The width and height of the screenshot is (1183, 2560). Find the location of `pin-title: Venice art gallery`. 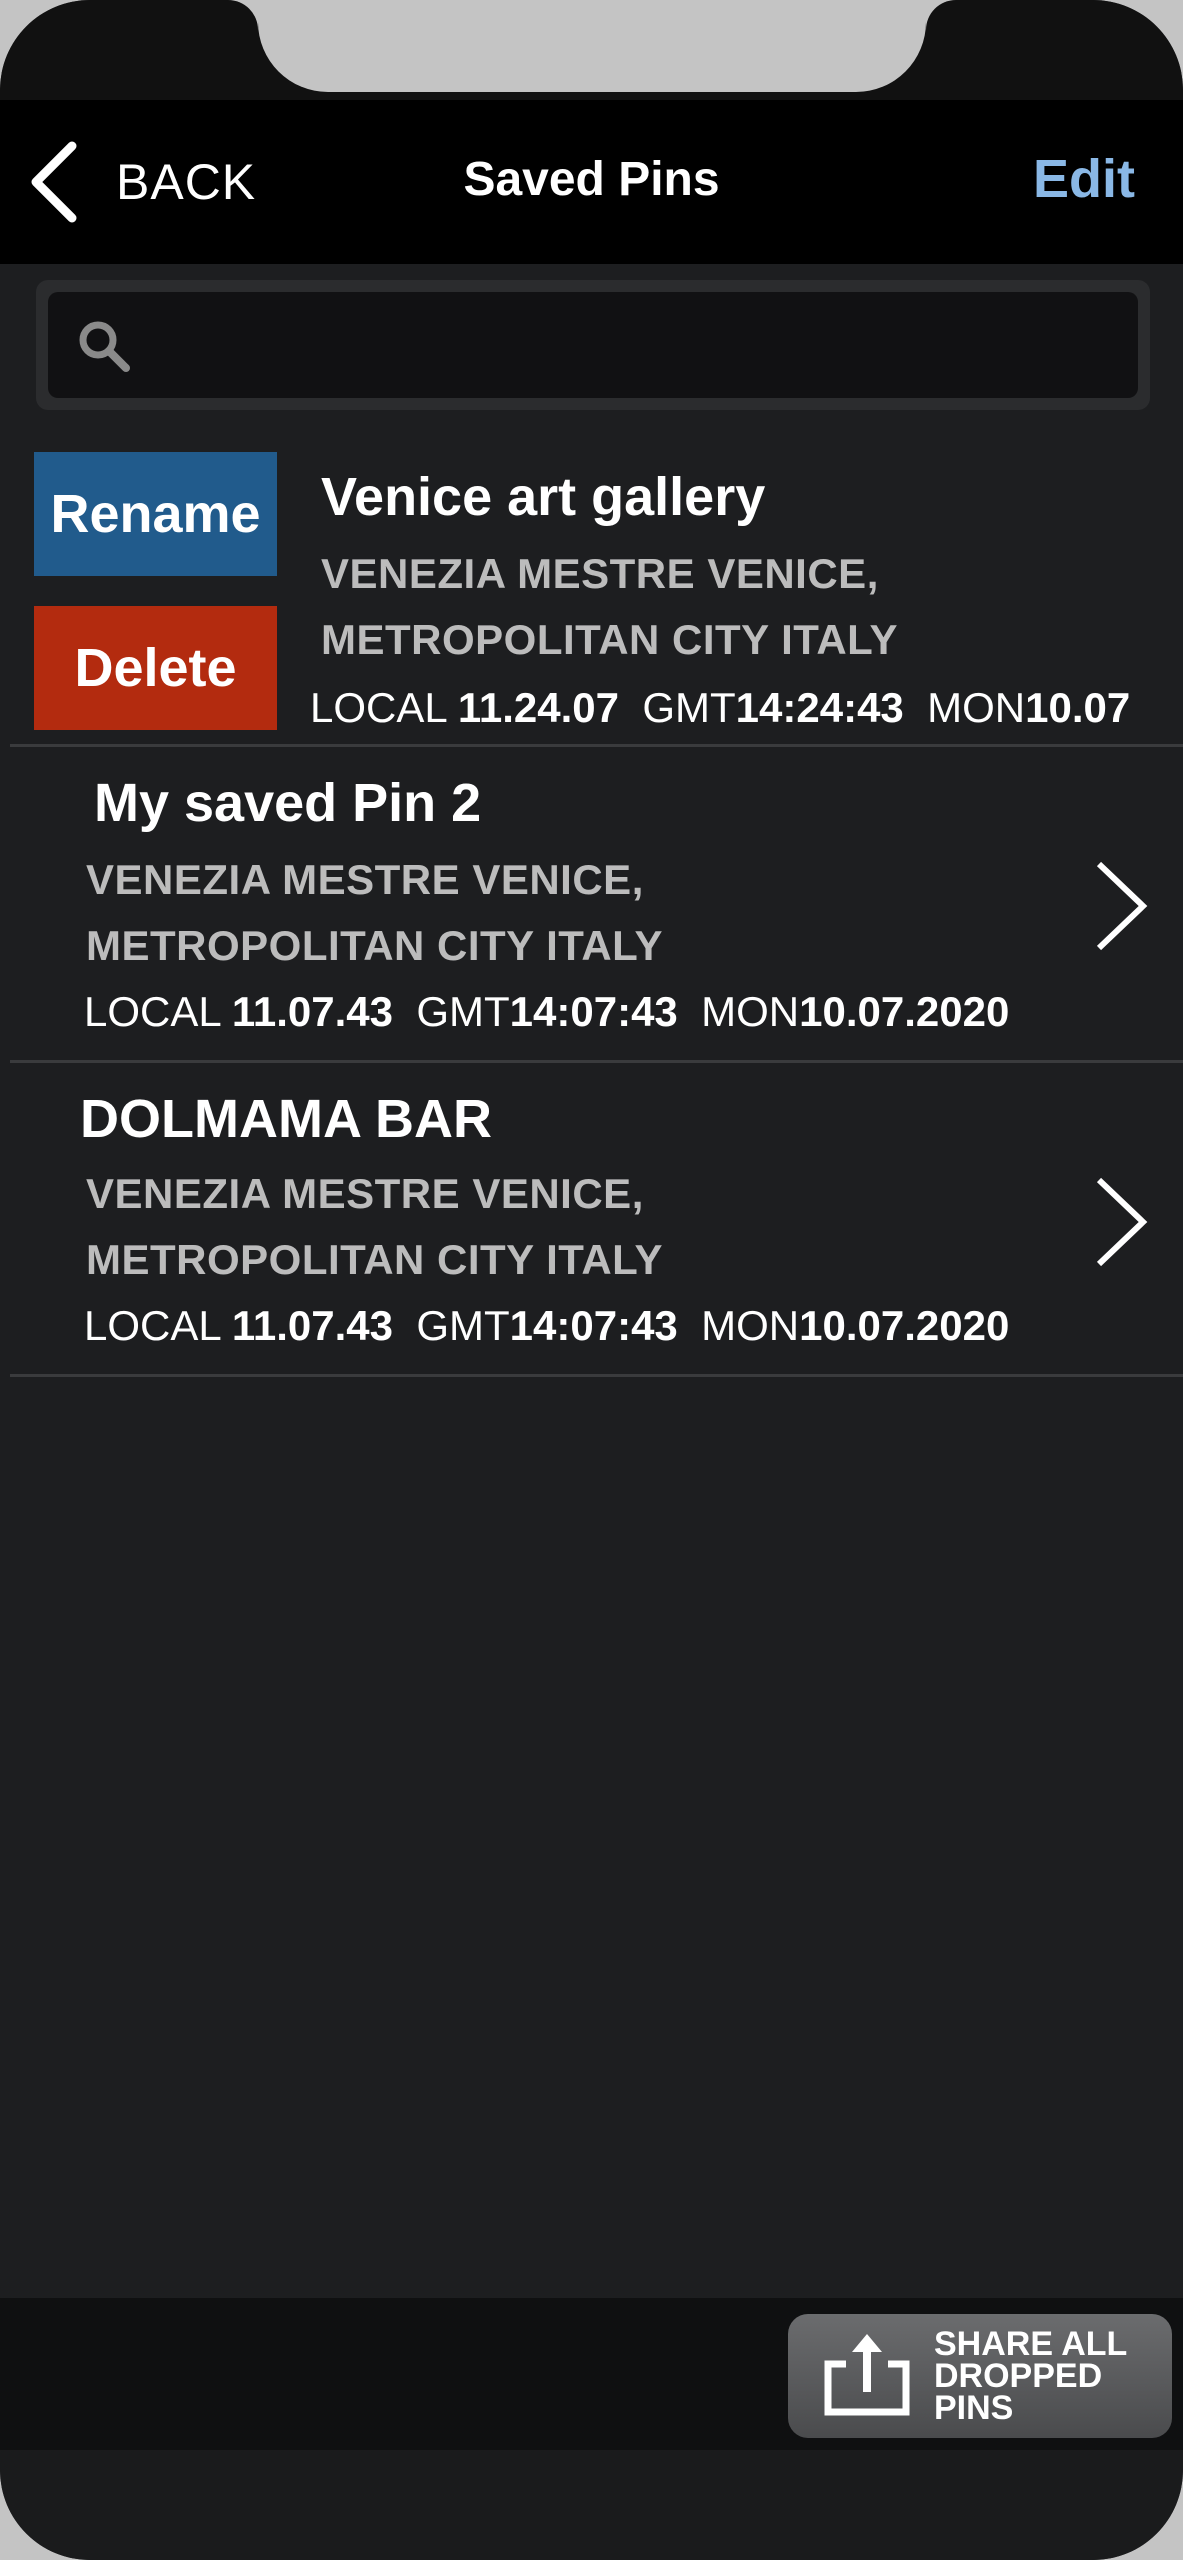

pin-title: Venice art gallery is located at coordinates (543, 497).